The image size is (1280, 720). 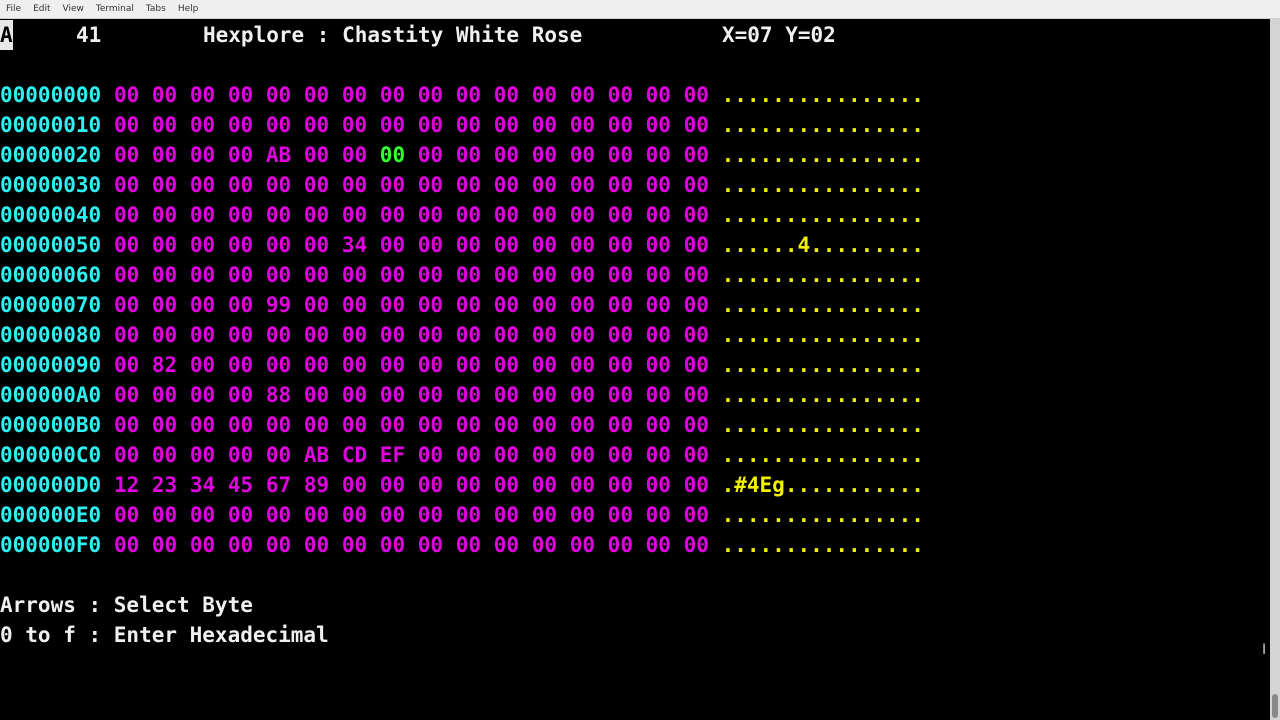 What do you see at coordinates (41, 9) in the screenshot?
I see `menu-edit: Edit` at bounding box center [41, 9].